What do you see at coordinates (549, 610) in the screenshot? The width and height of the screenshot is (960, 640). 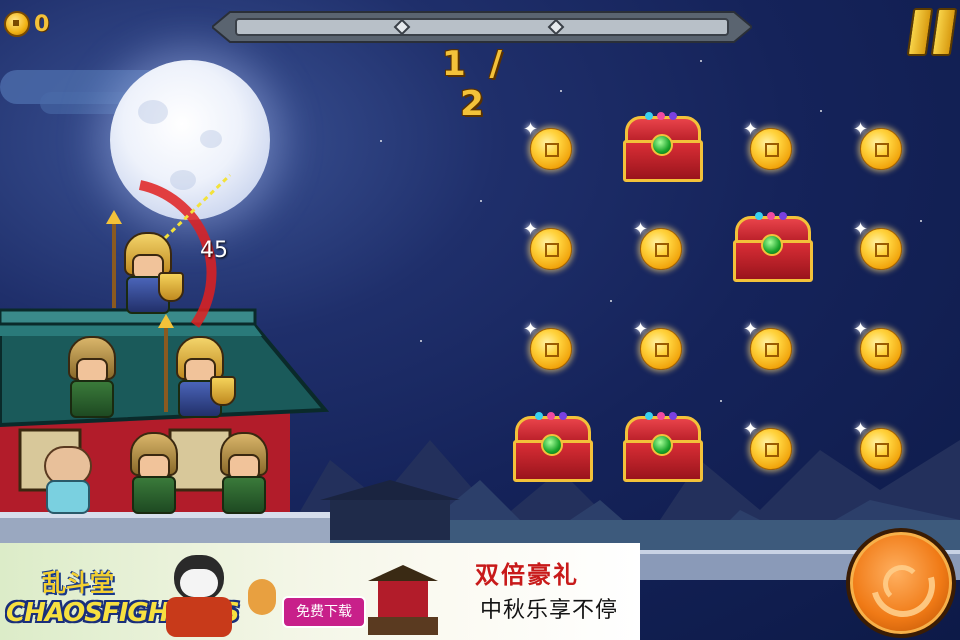 I see `ad-subline: 中秋乐享不停` at bounding box center [549, 610].